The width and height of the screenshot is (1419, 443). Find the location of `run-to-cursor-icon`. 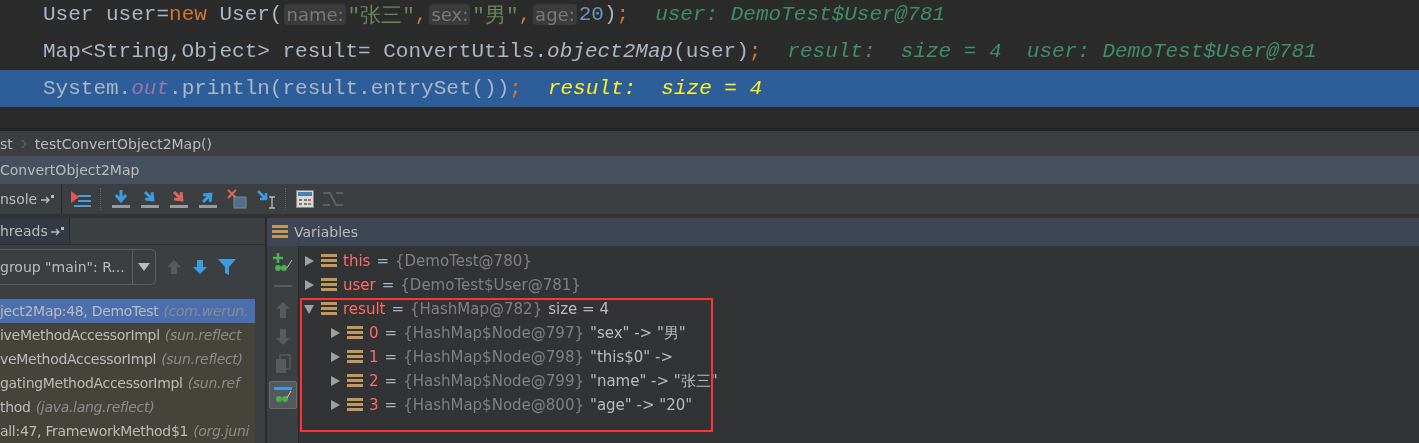

run-to-cursor-icon is located at coordinates (266, 199).